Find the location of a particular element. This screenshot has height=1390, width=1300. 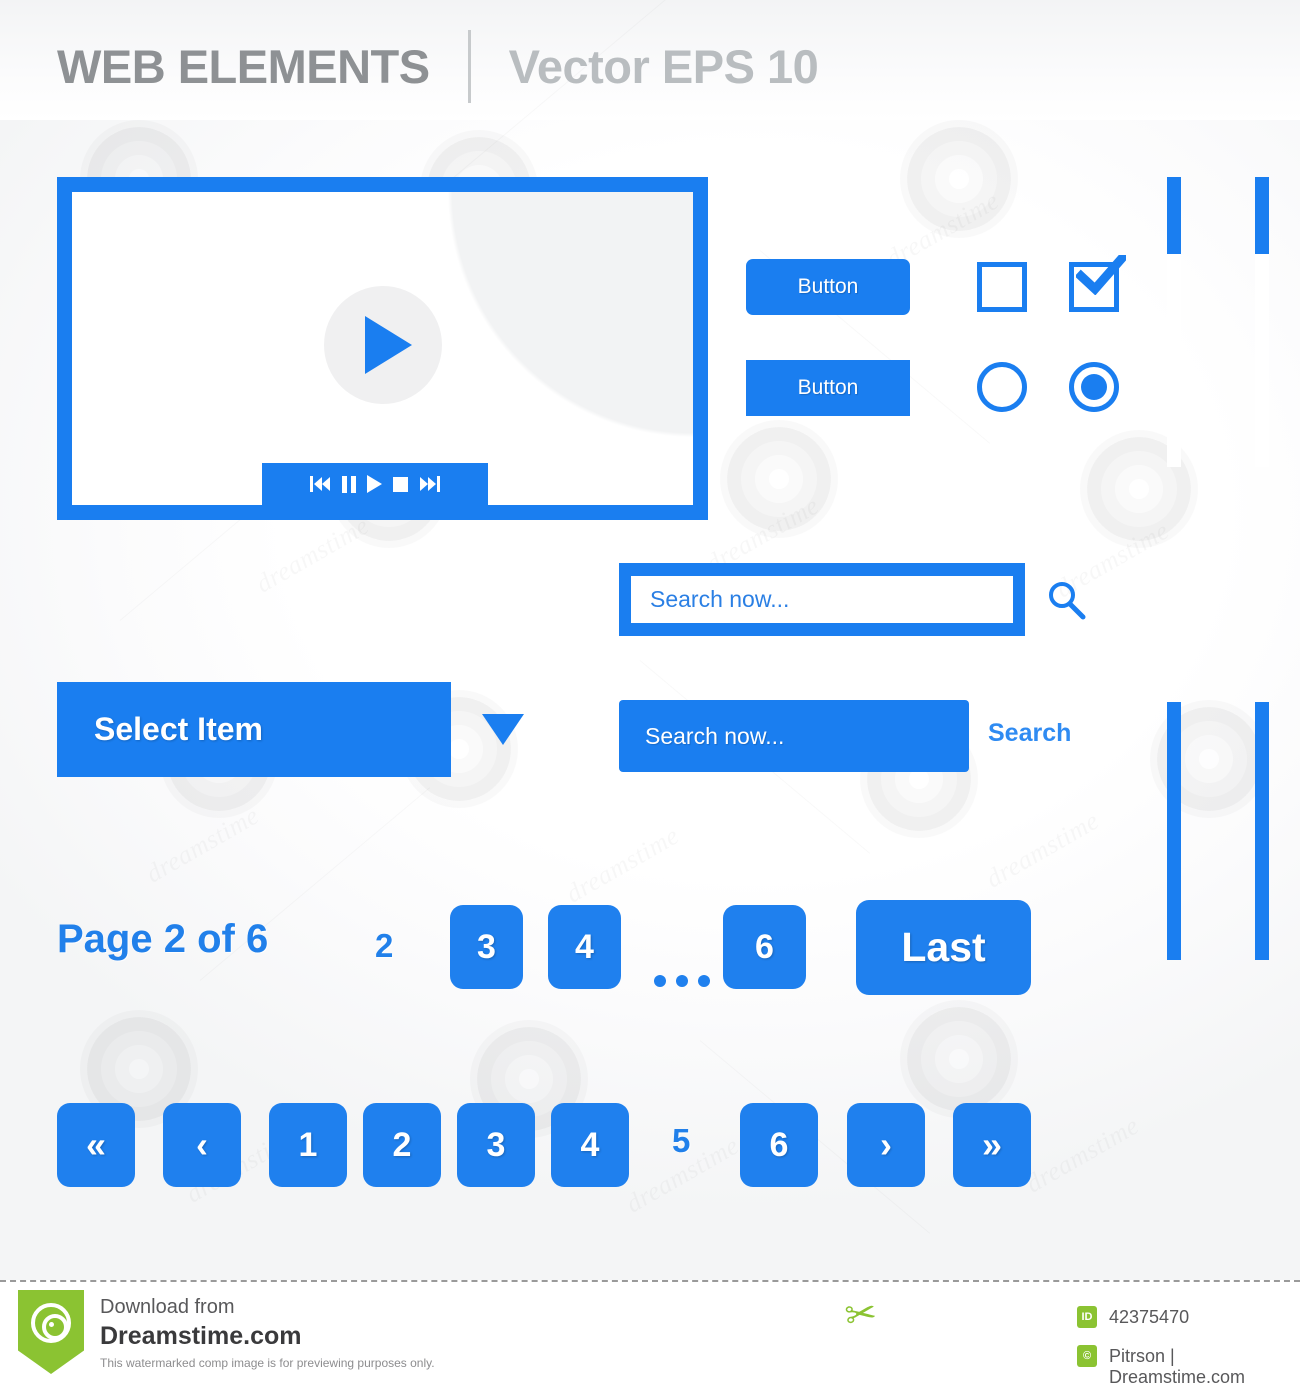

page-button-3: 3 is located at coordinates (486, 947).